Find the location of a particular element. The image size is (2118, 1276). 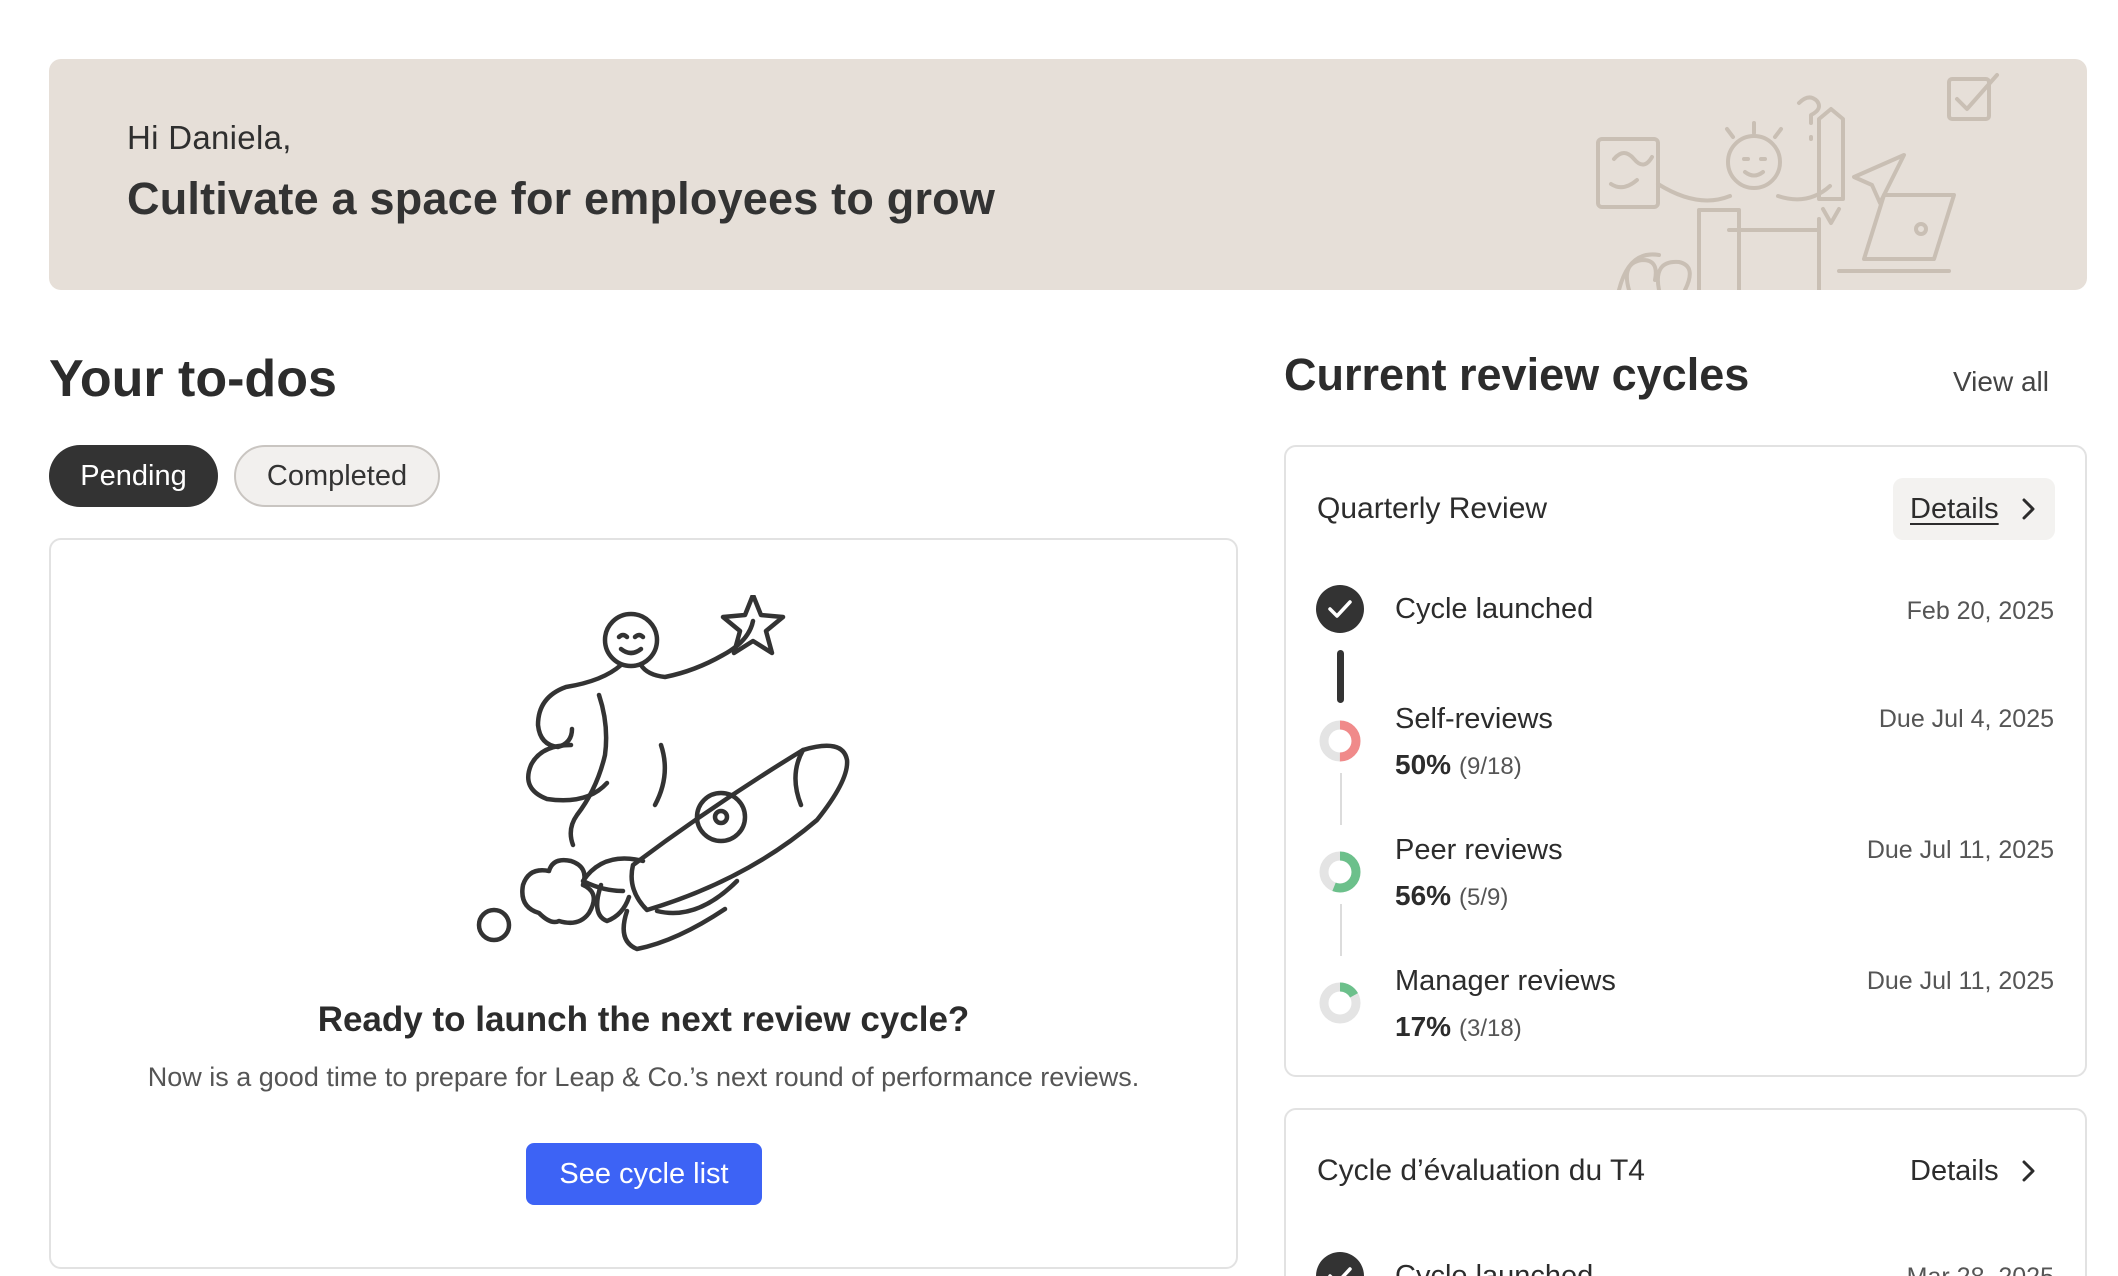

banner-illustration is located at coordinates (1797, 181).